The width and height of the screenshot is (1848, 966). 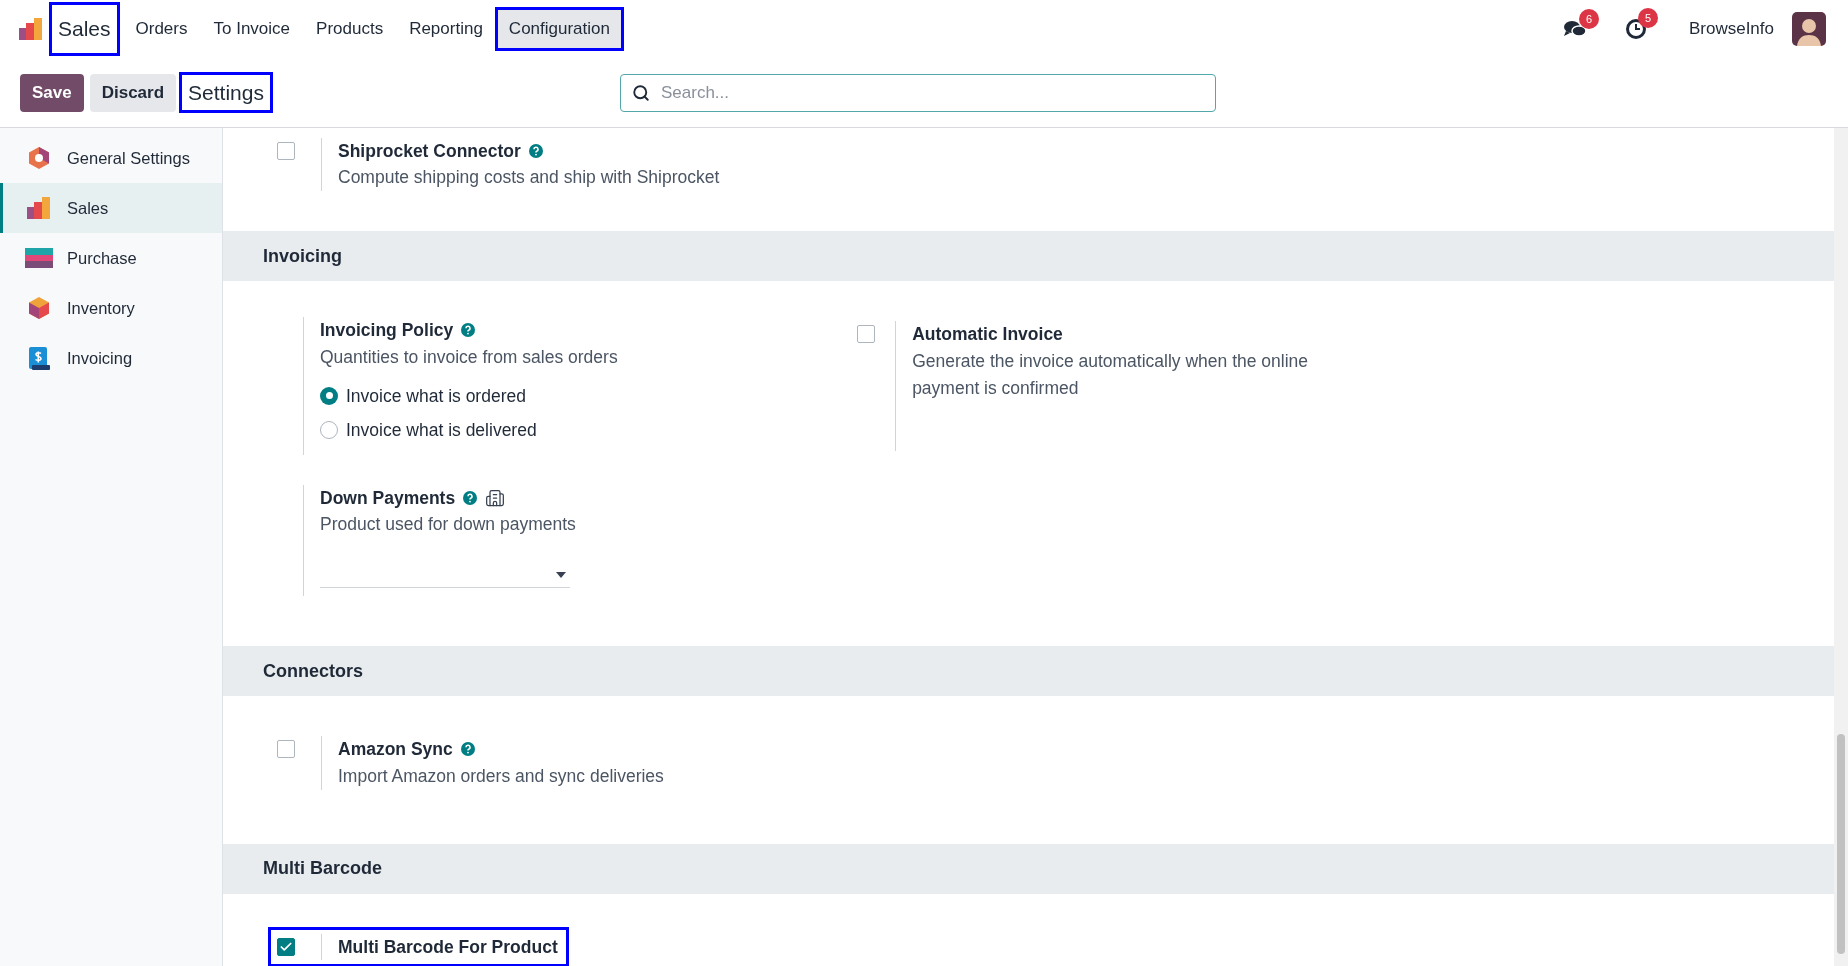 What do you see at coordinates (469, 357) in the screenshot?
I see `setting-description: Quantities to invoice from sales orders` at bounding box center [469, 357].